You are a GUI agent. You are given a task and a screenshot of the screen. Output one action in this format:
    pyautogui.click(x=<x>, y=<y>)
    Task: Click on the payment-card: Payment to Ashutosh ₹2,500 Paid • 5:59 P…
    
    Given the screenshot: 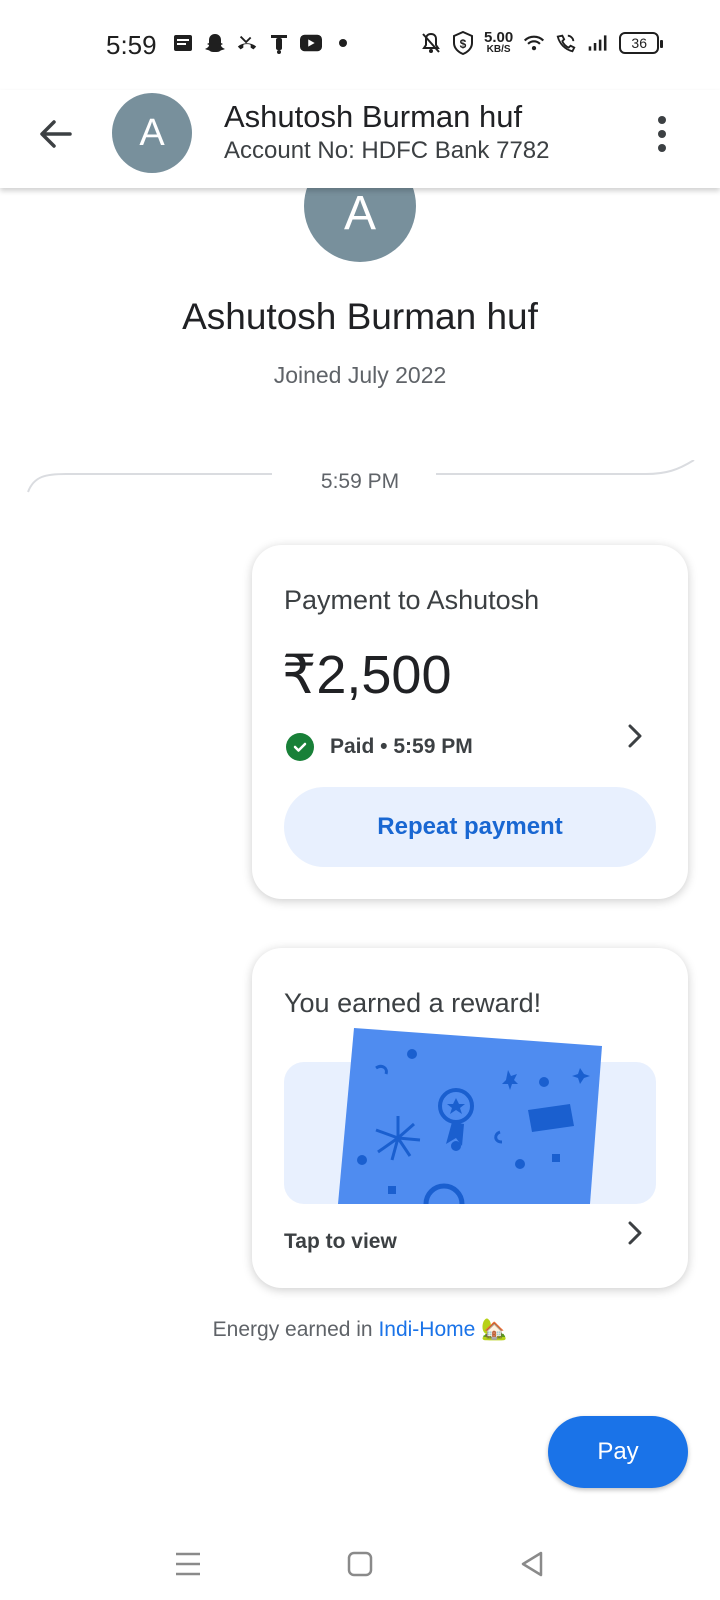 What is the action you would take?
    pyautogui.click(x=470, y=722)
    